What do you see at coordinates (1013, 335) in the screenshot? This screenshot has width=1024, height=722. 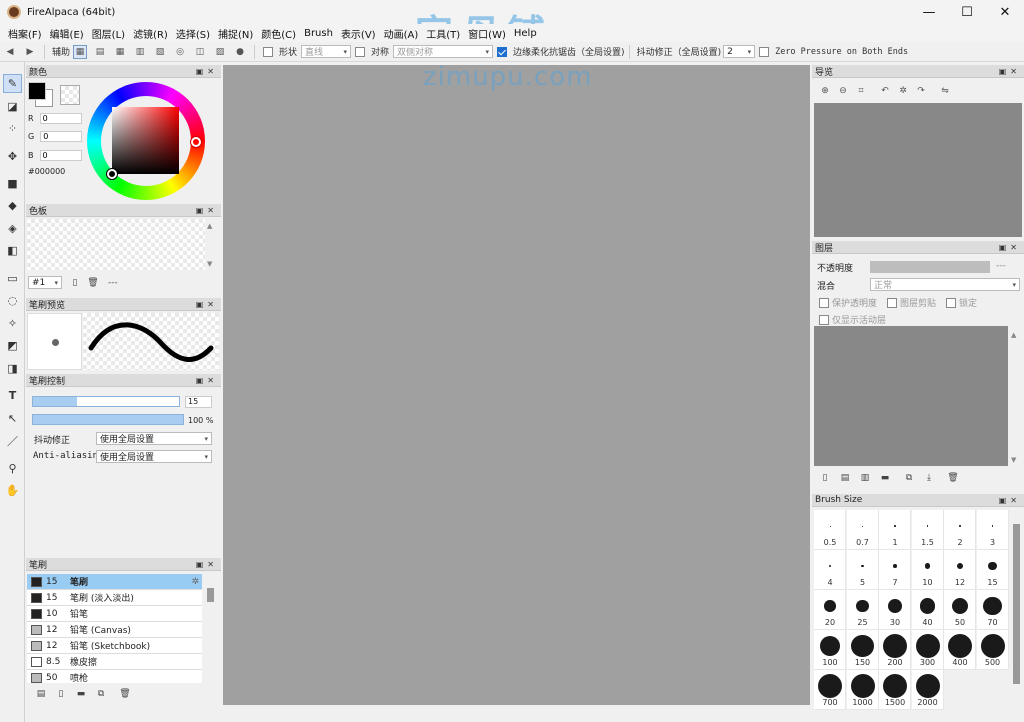 I see `scroll-up-icon: ▲` at bounding box center [1013, 335].